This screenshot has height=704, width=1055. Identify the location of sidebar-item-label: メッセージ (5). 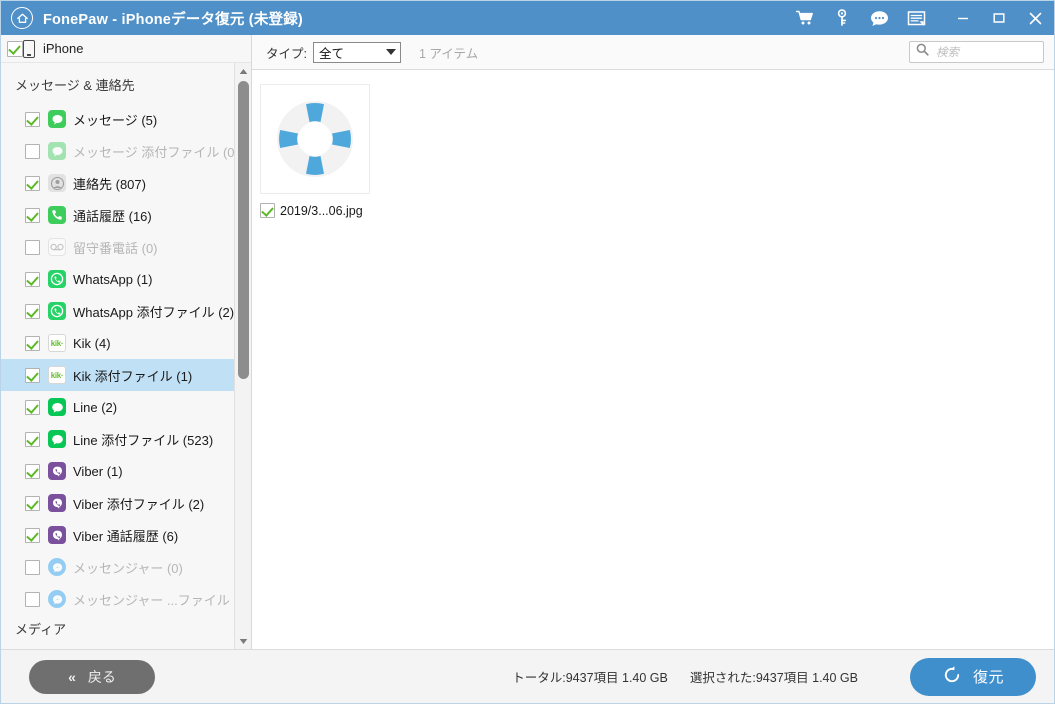
(115, 120).